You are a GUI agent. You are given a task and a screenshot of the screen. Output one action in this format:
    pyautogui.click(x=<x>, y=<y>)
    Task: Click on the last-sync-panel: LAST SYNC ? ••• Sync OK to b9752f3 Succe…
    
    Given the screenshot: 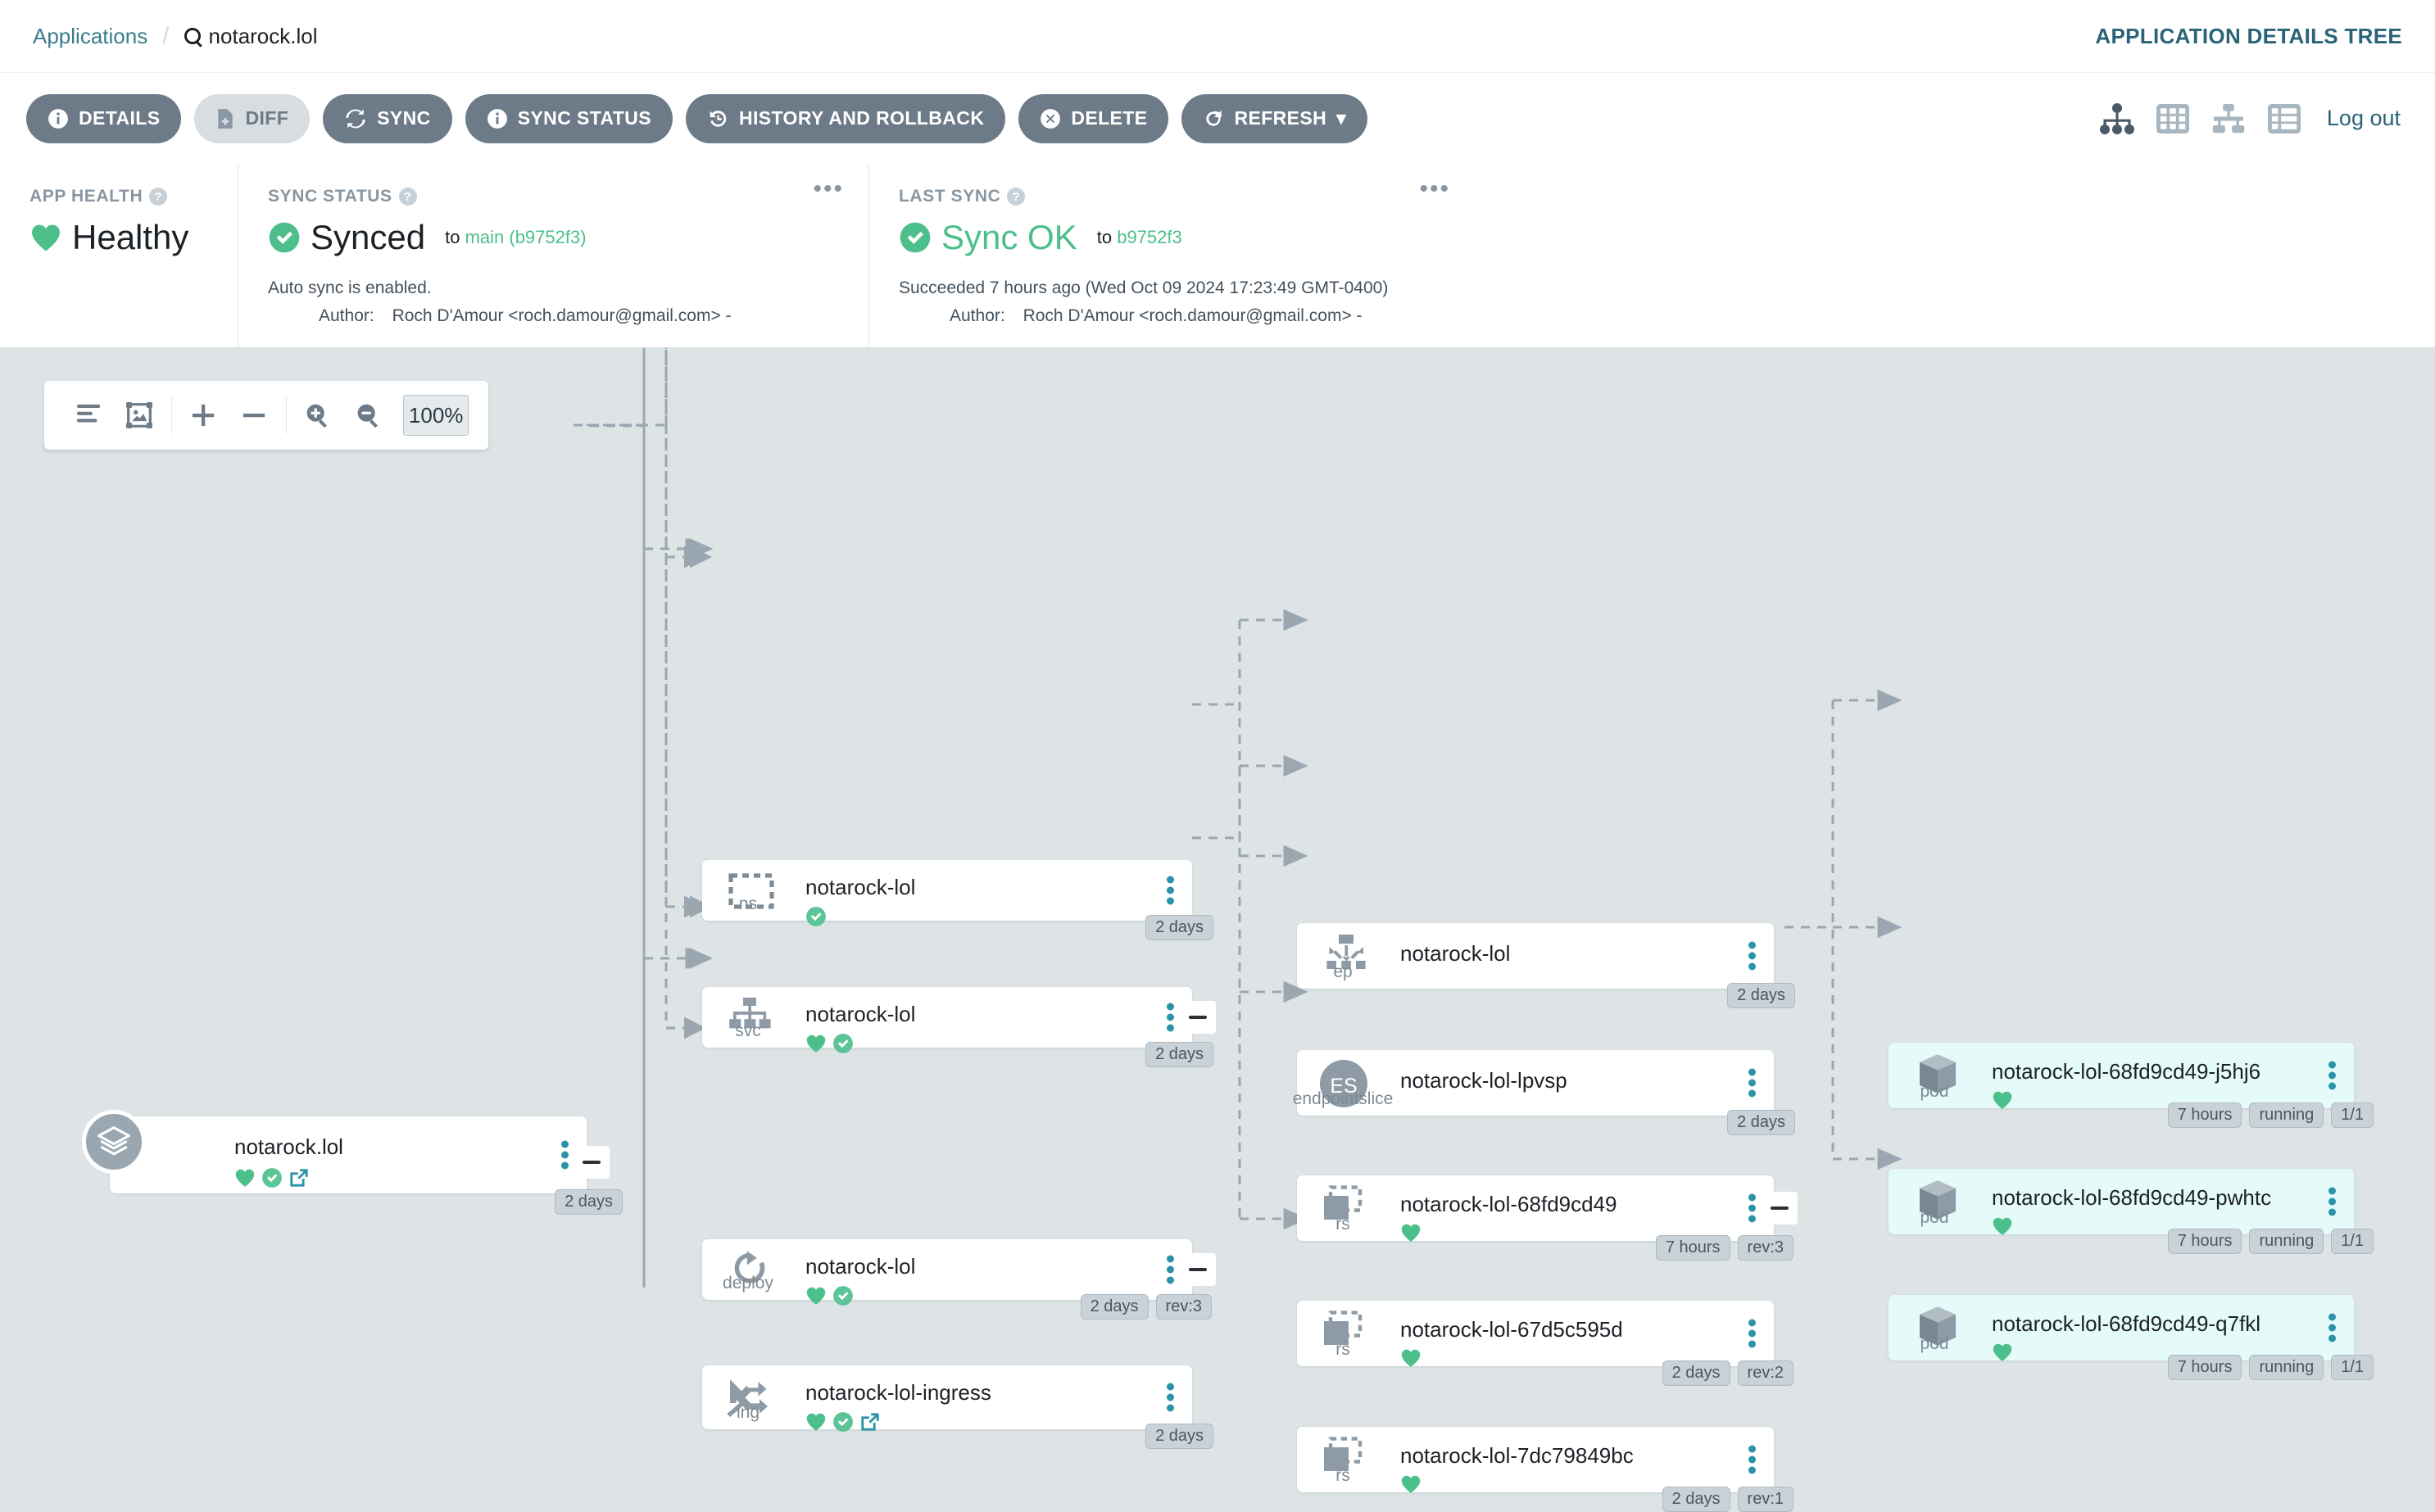 What is the action you would take?
    pyautogui.click(x=1171, y=256)
    